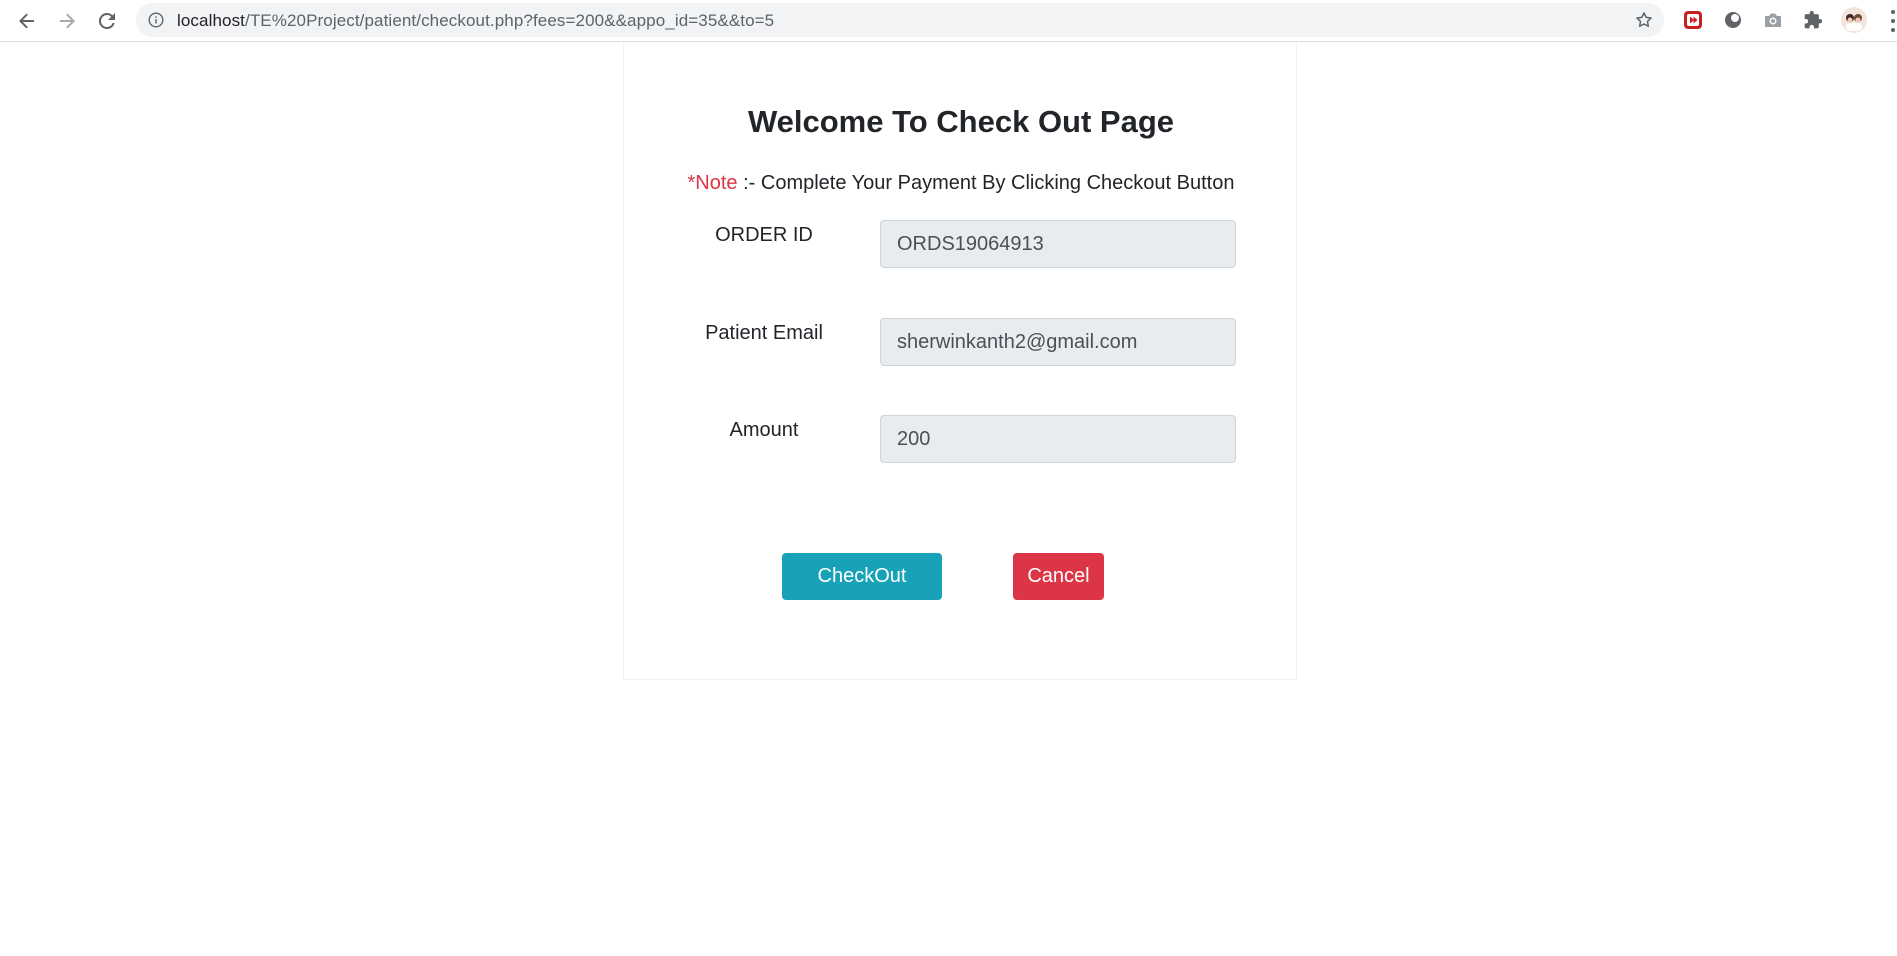 The height and width of the screenshot is (956, 1897). I want to click on cancel-button: Cancel, so click(1058, 576).